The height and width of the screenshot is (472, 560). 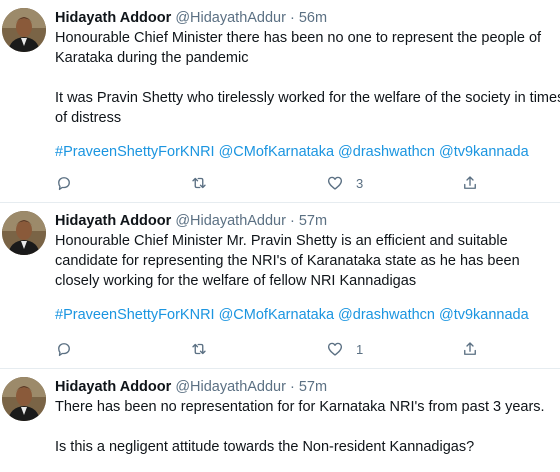 I want to click on like-button: 1, so click(x=344, y=349).